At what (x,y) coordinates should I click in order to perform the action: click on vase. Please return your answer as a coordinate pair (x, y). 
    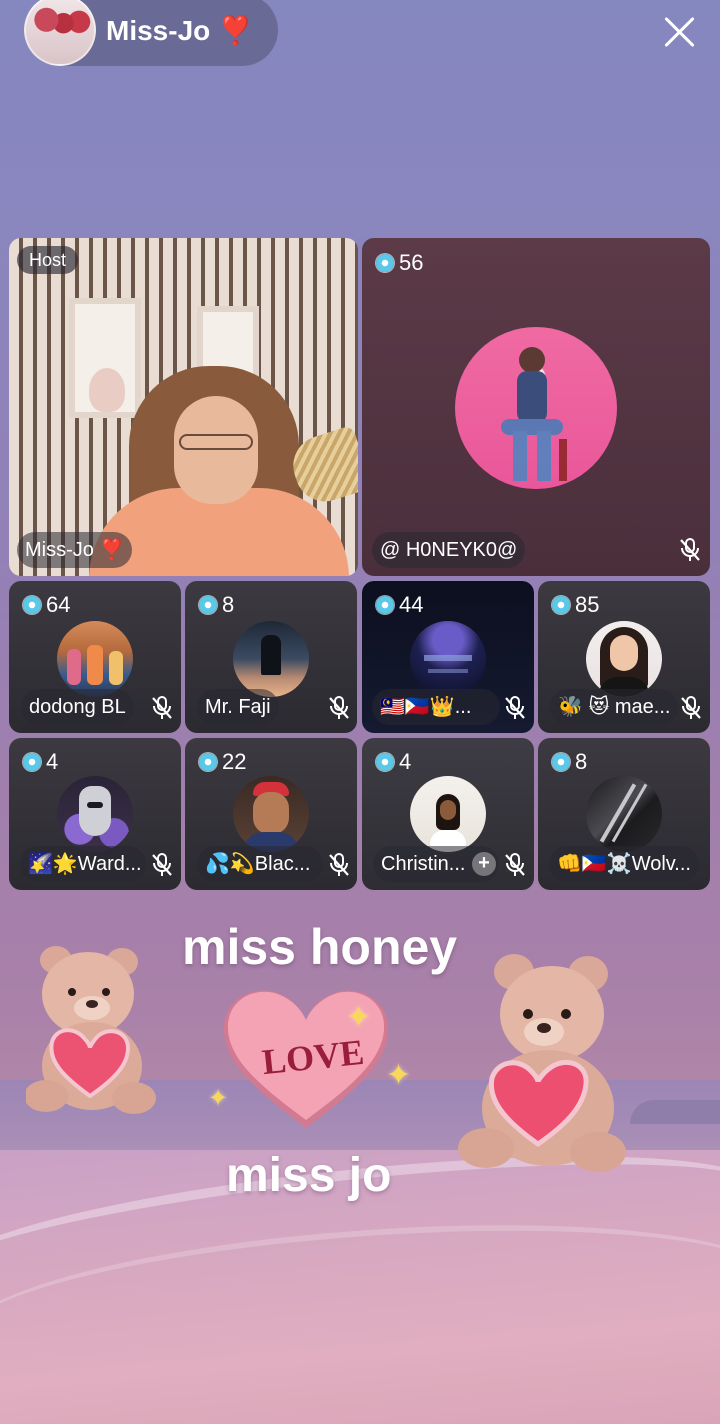
    Looking at the image, I should click on (107, 390).